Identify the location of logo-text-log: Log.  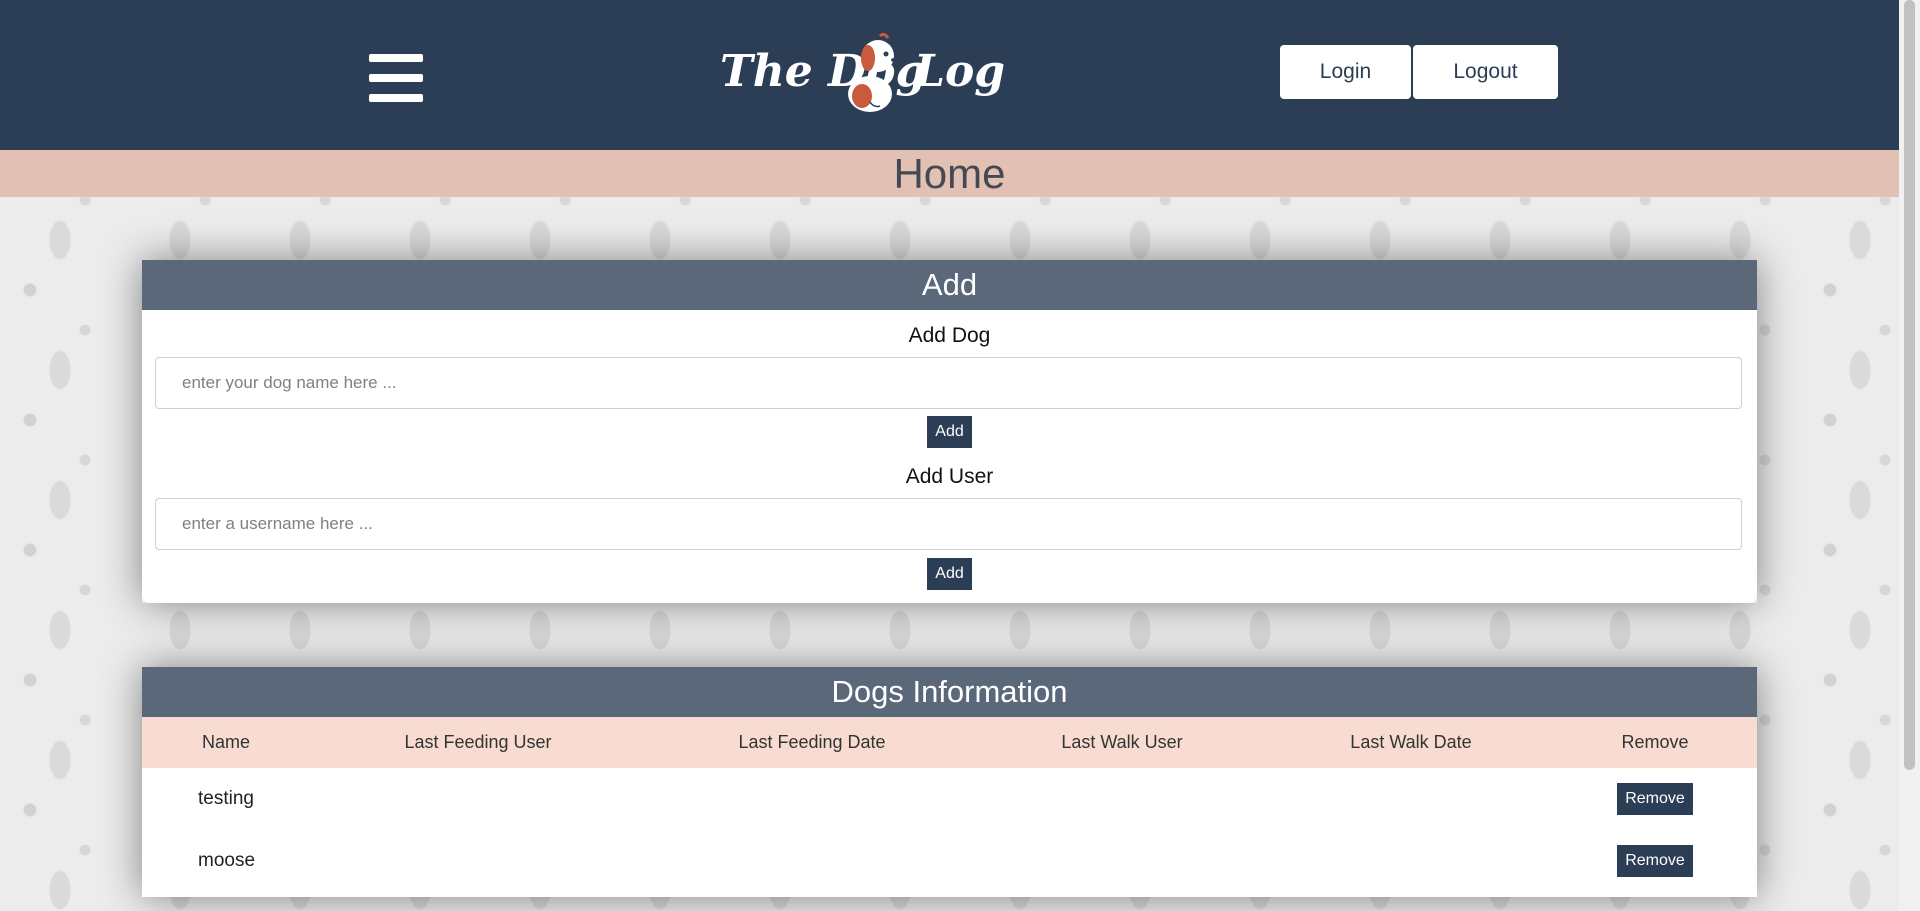
(960, 71).